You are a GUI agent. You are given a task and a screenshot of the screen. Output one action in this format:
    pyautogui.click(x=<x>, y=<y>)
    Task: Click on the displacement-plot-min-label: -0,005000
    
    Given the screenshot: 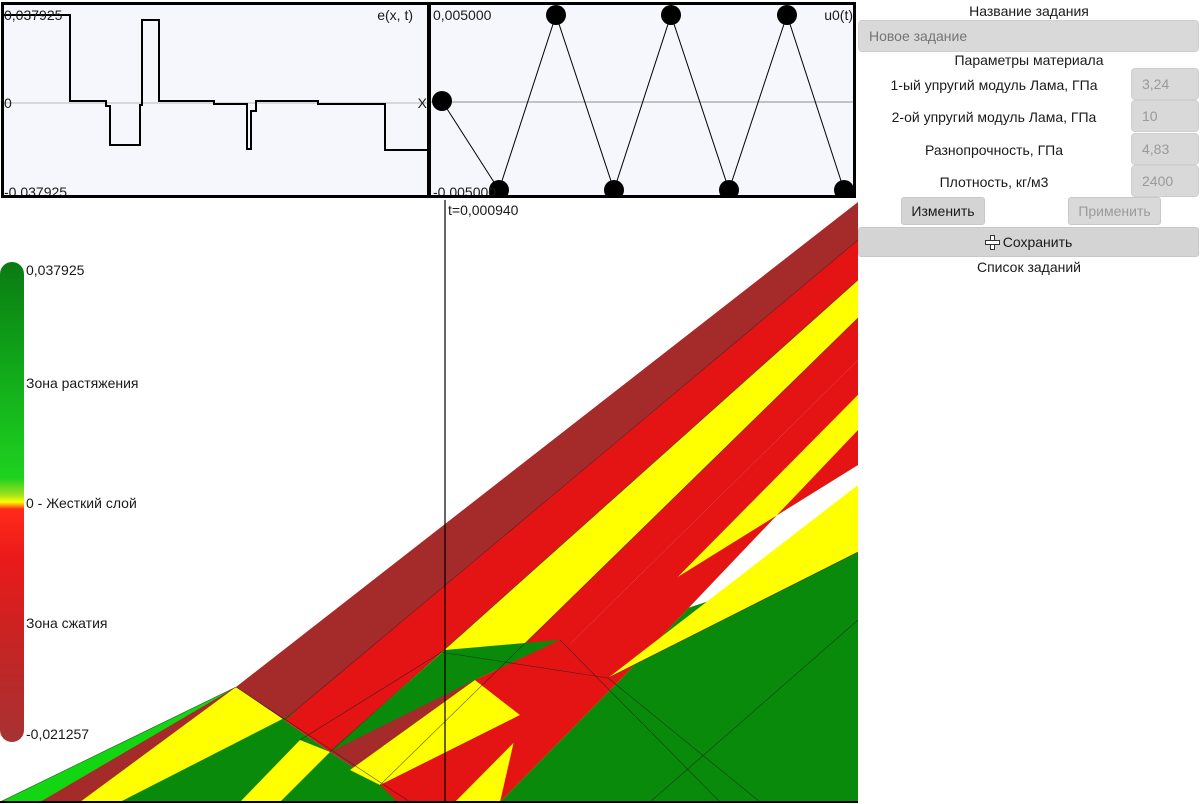 What is the action you would take?
    pyautogui.click(x=465, y=191)
    